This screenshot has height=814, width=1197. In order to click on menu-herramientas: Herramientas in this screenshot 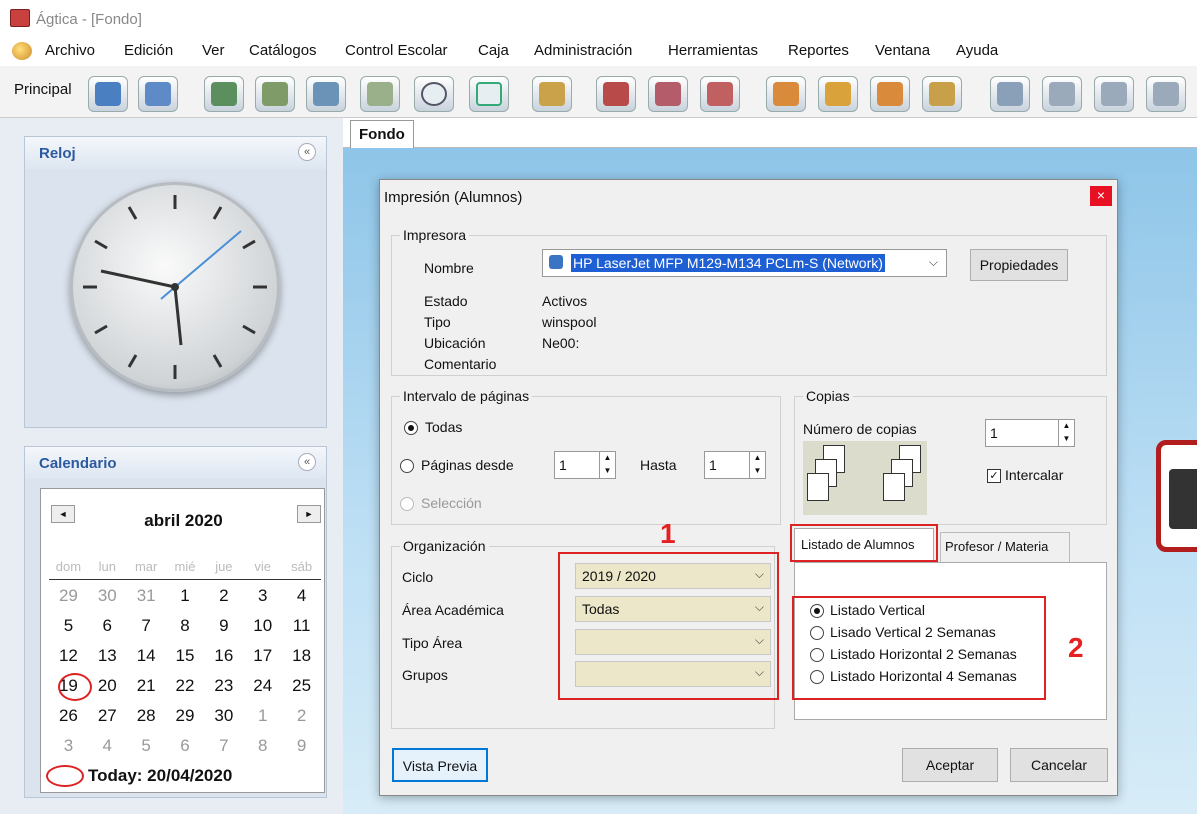, I will do `click(713, 50)`.